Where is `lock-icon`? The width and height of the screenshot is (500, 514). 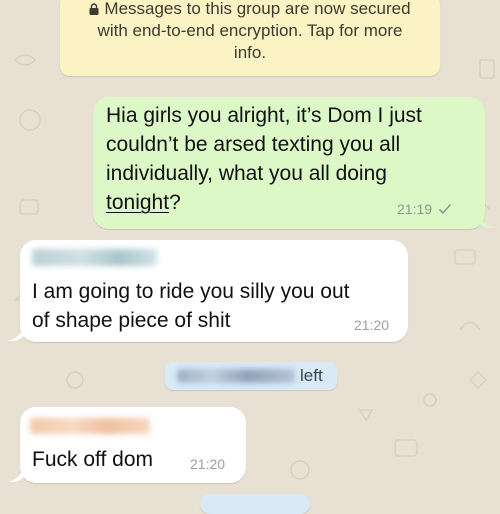
lock-icon is located at coordinates (94, 9).